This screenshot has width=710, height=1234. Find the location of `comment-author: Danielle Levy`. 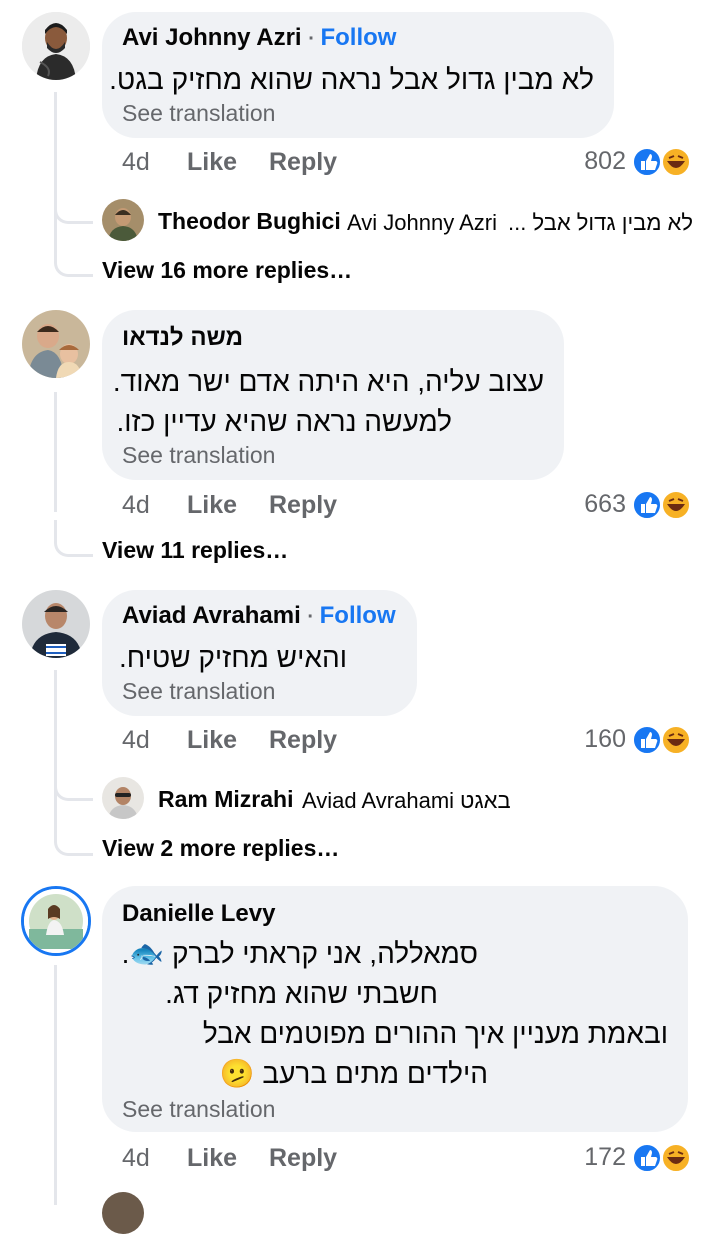

comment-author: Danielle Levy is located at coordinates (198, 914).